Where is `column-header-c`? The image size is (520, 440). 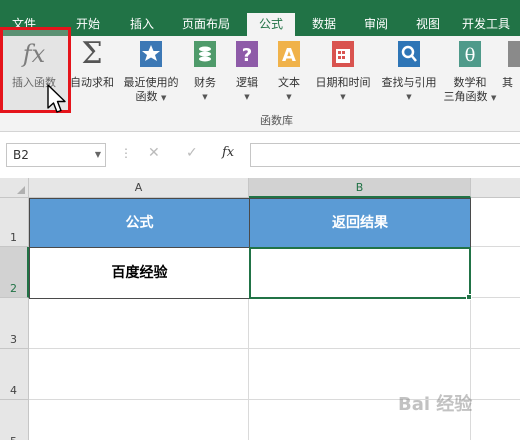 column-header-c is located at coordinates (495, 188).